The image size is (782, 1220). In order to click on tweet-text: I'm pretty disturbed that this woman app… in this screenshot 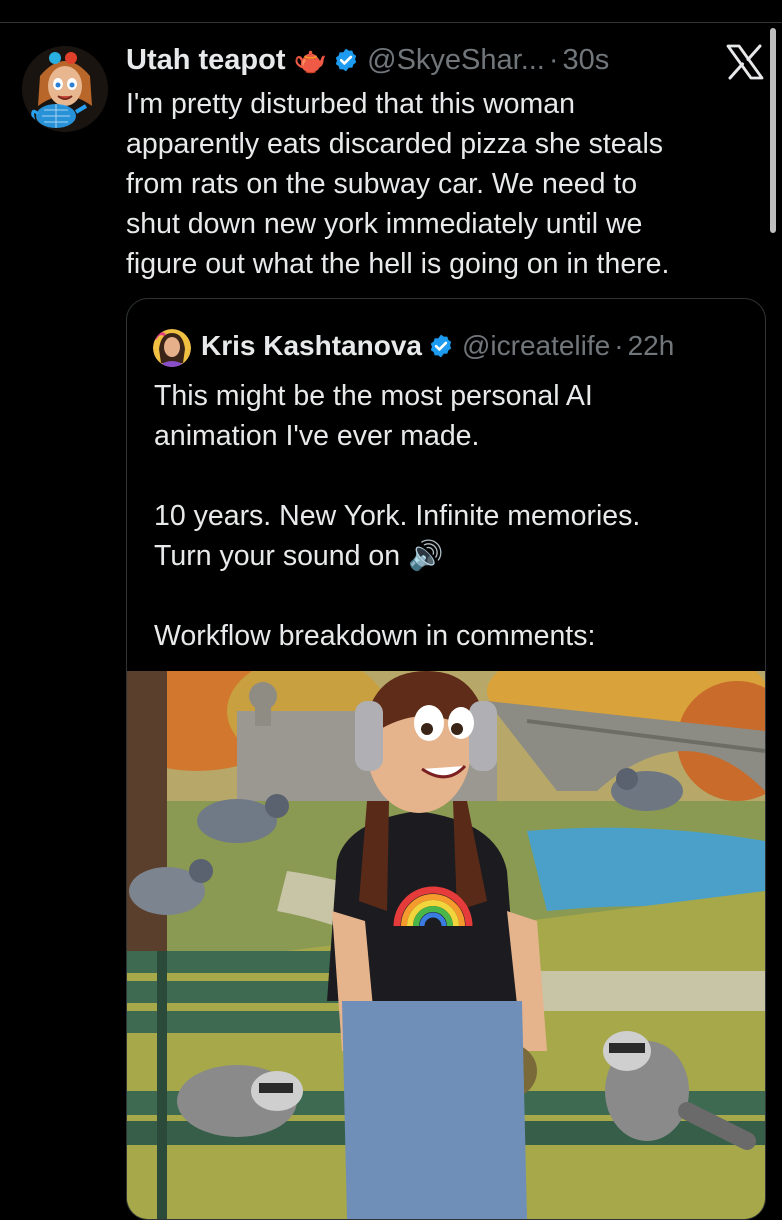, I will do `click(398, 184)`.